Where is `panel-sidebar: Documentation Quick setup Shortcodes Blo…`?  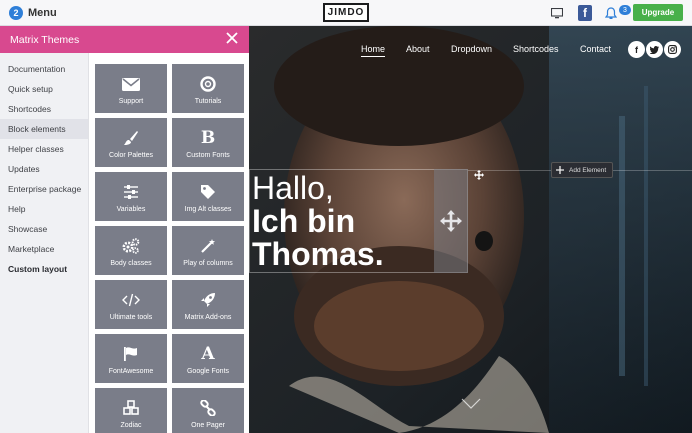
panel-sidebar: Documentation Quick setup Shortcodes Blo… is located at coordinates (44, 243).